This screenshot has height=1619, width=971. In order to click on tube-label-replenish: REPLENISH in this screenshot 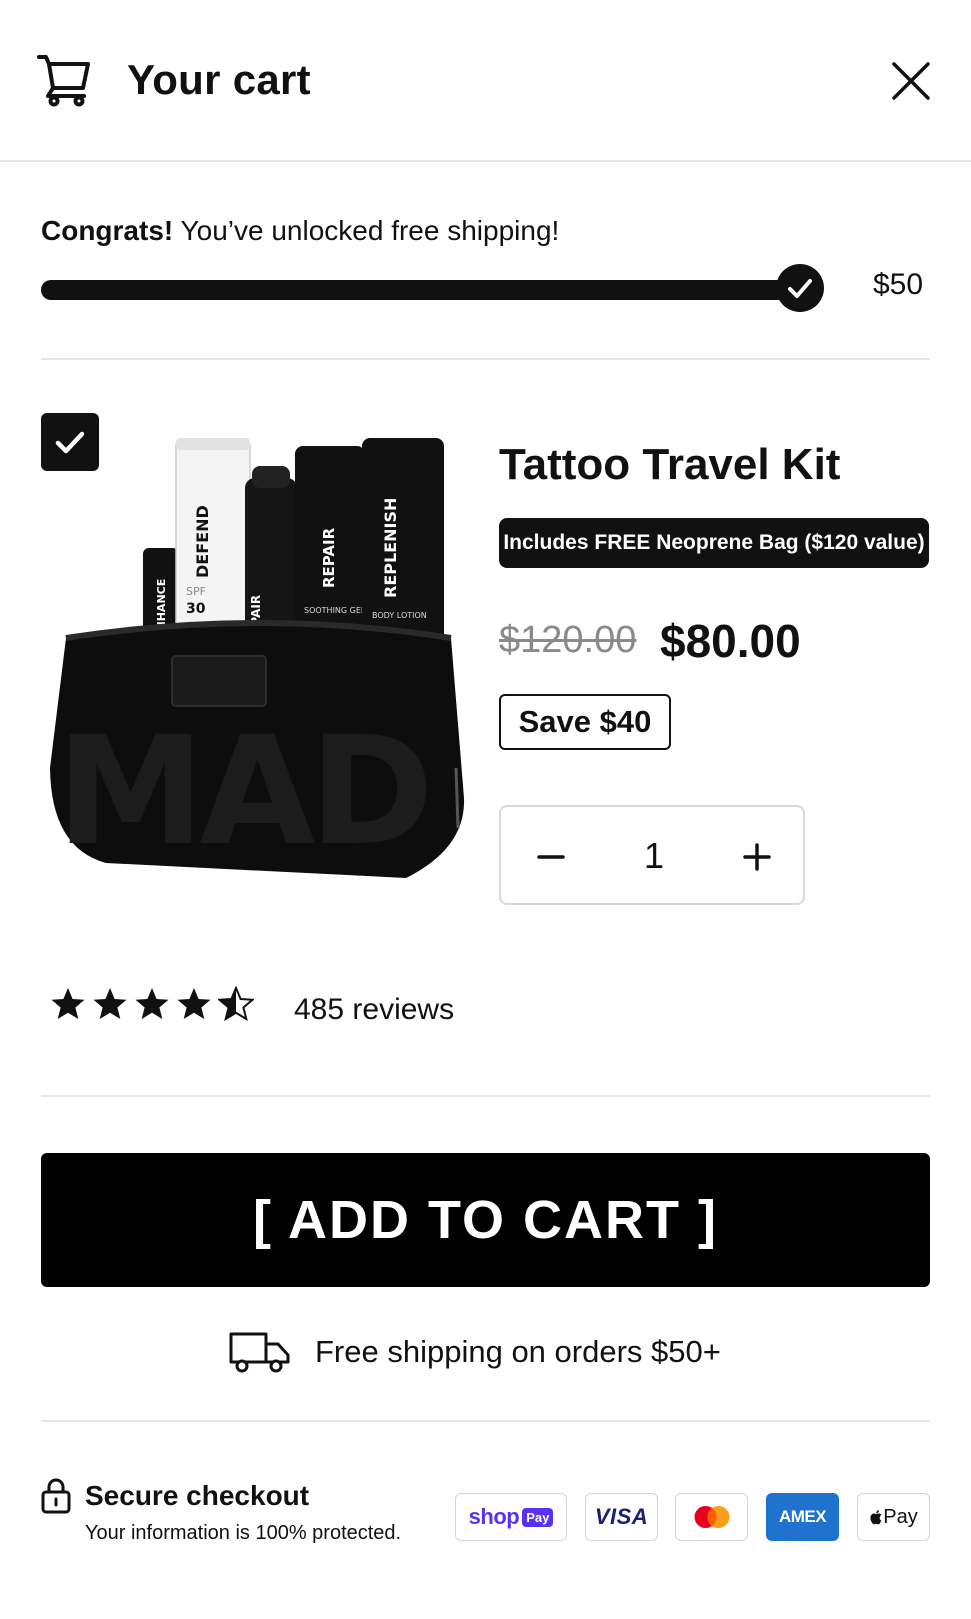, I will do `click(390, 548)`.